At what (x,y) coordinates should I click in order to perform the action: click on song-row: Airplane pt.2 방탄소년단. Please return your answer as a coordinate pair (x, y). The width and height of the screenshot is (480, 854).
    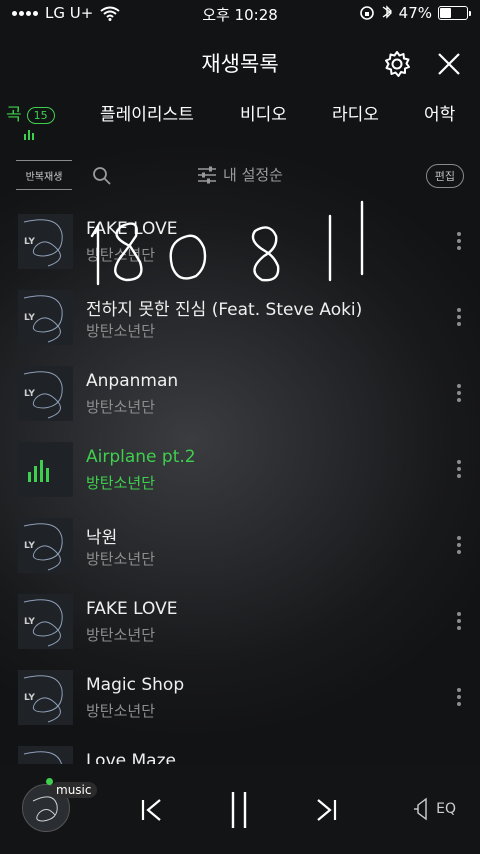
    Looking at the image, I should click on (240, 470).